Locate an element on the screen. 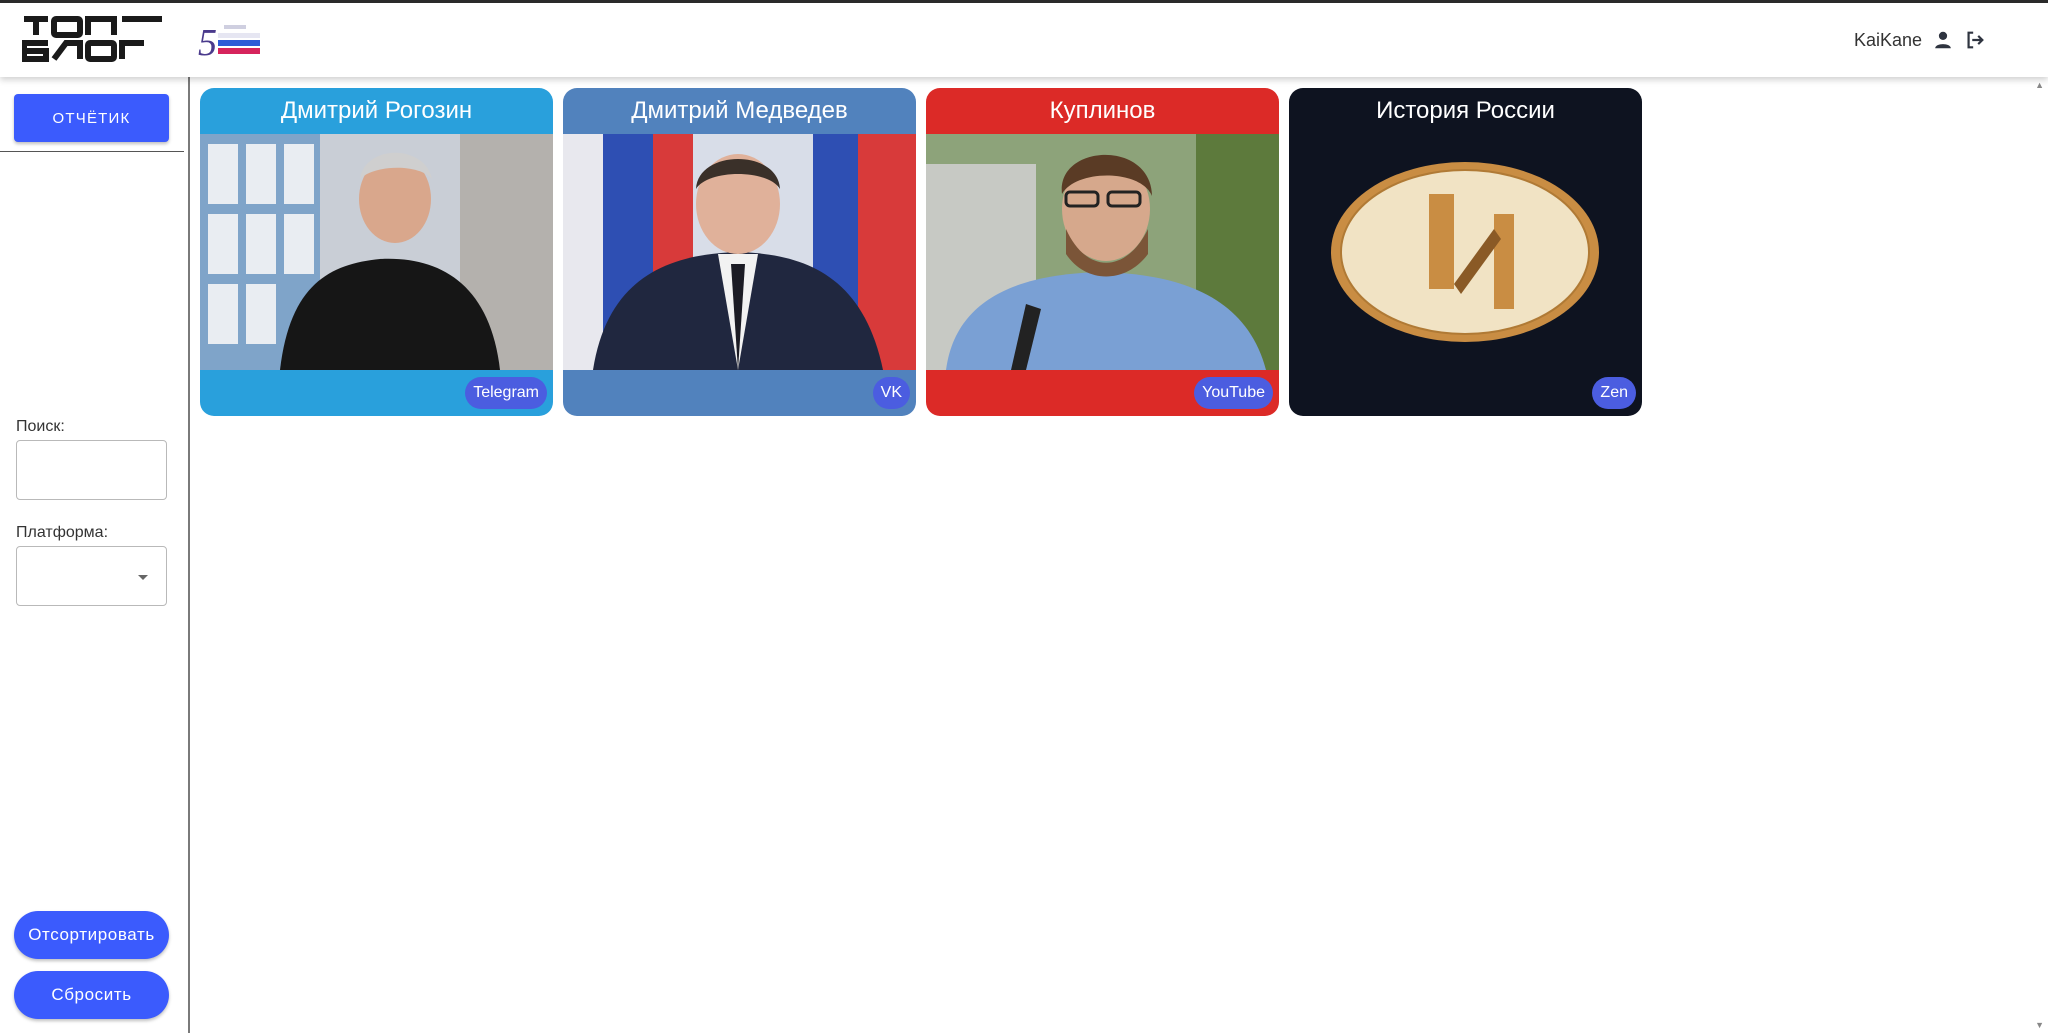 This screenshot has width=2048, height=1033. app-header: 5 KaiKane is located at coordinates (1024, 40).